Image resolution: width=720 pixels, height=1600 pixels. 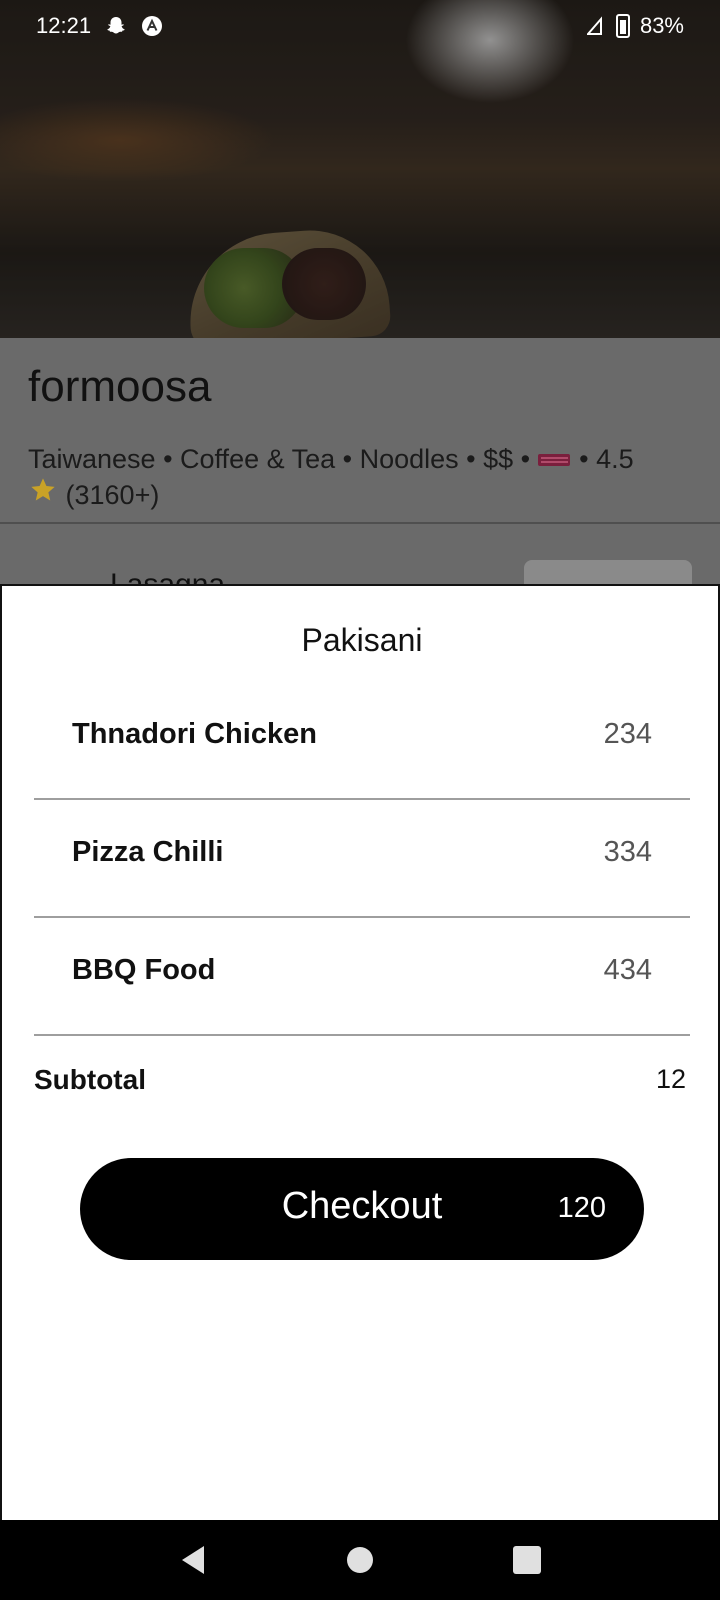 I want to click on checkout-button: Checkout 120, so click(x=362, y=1209).